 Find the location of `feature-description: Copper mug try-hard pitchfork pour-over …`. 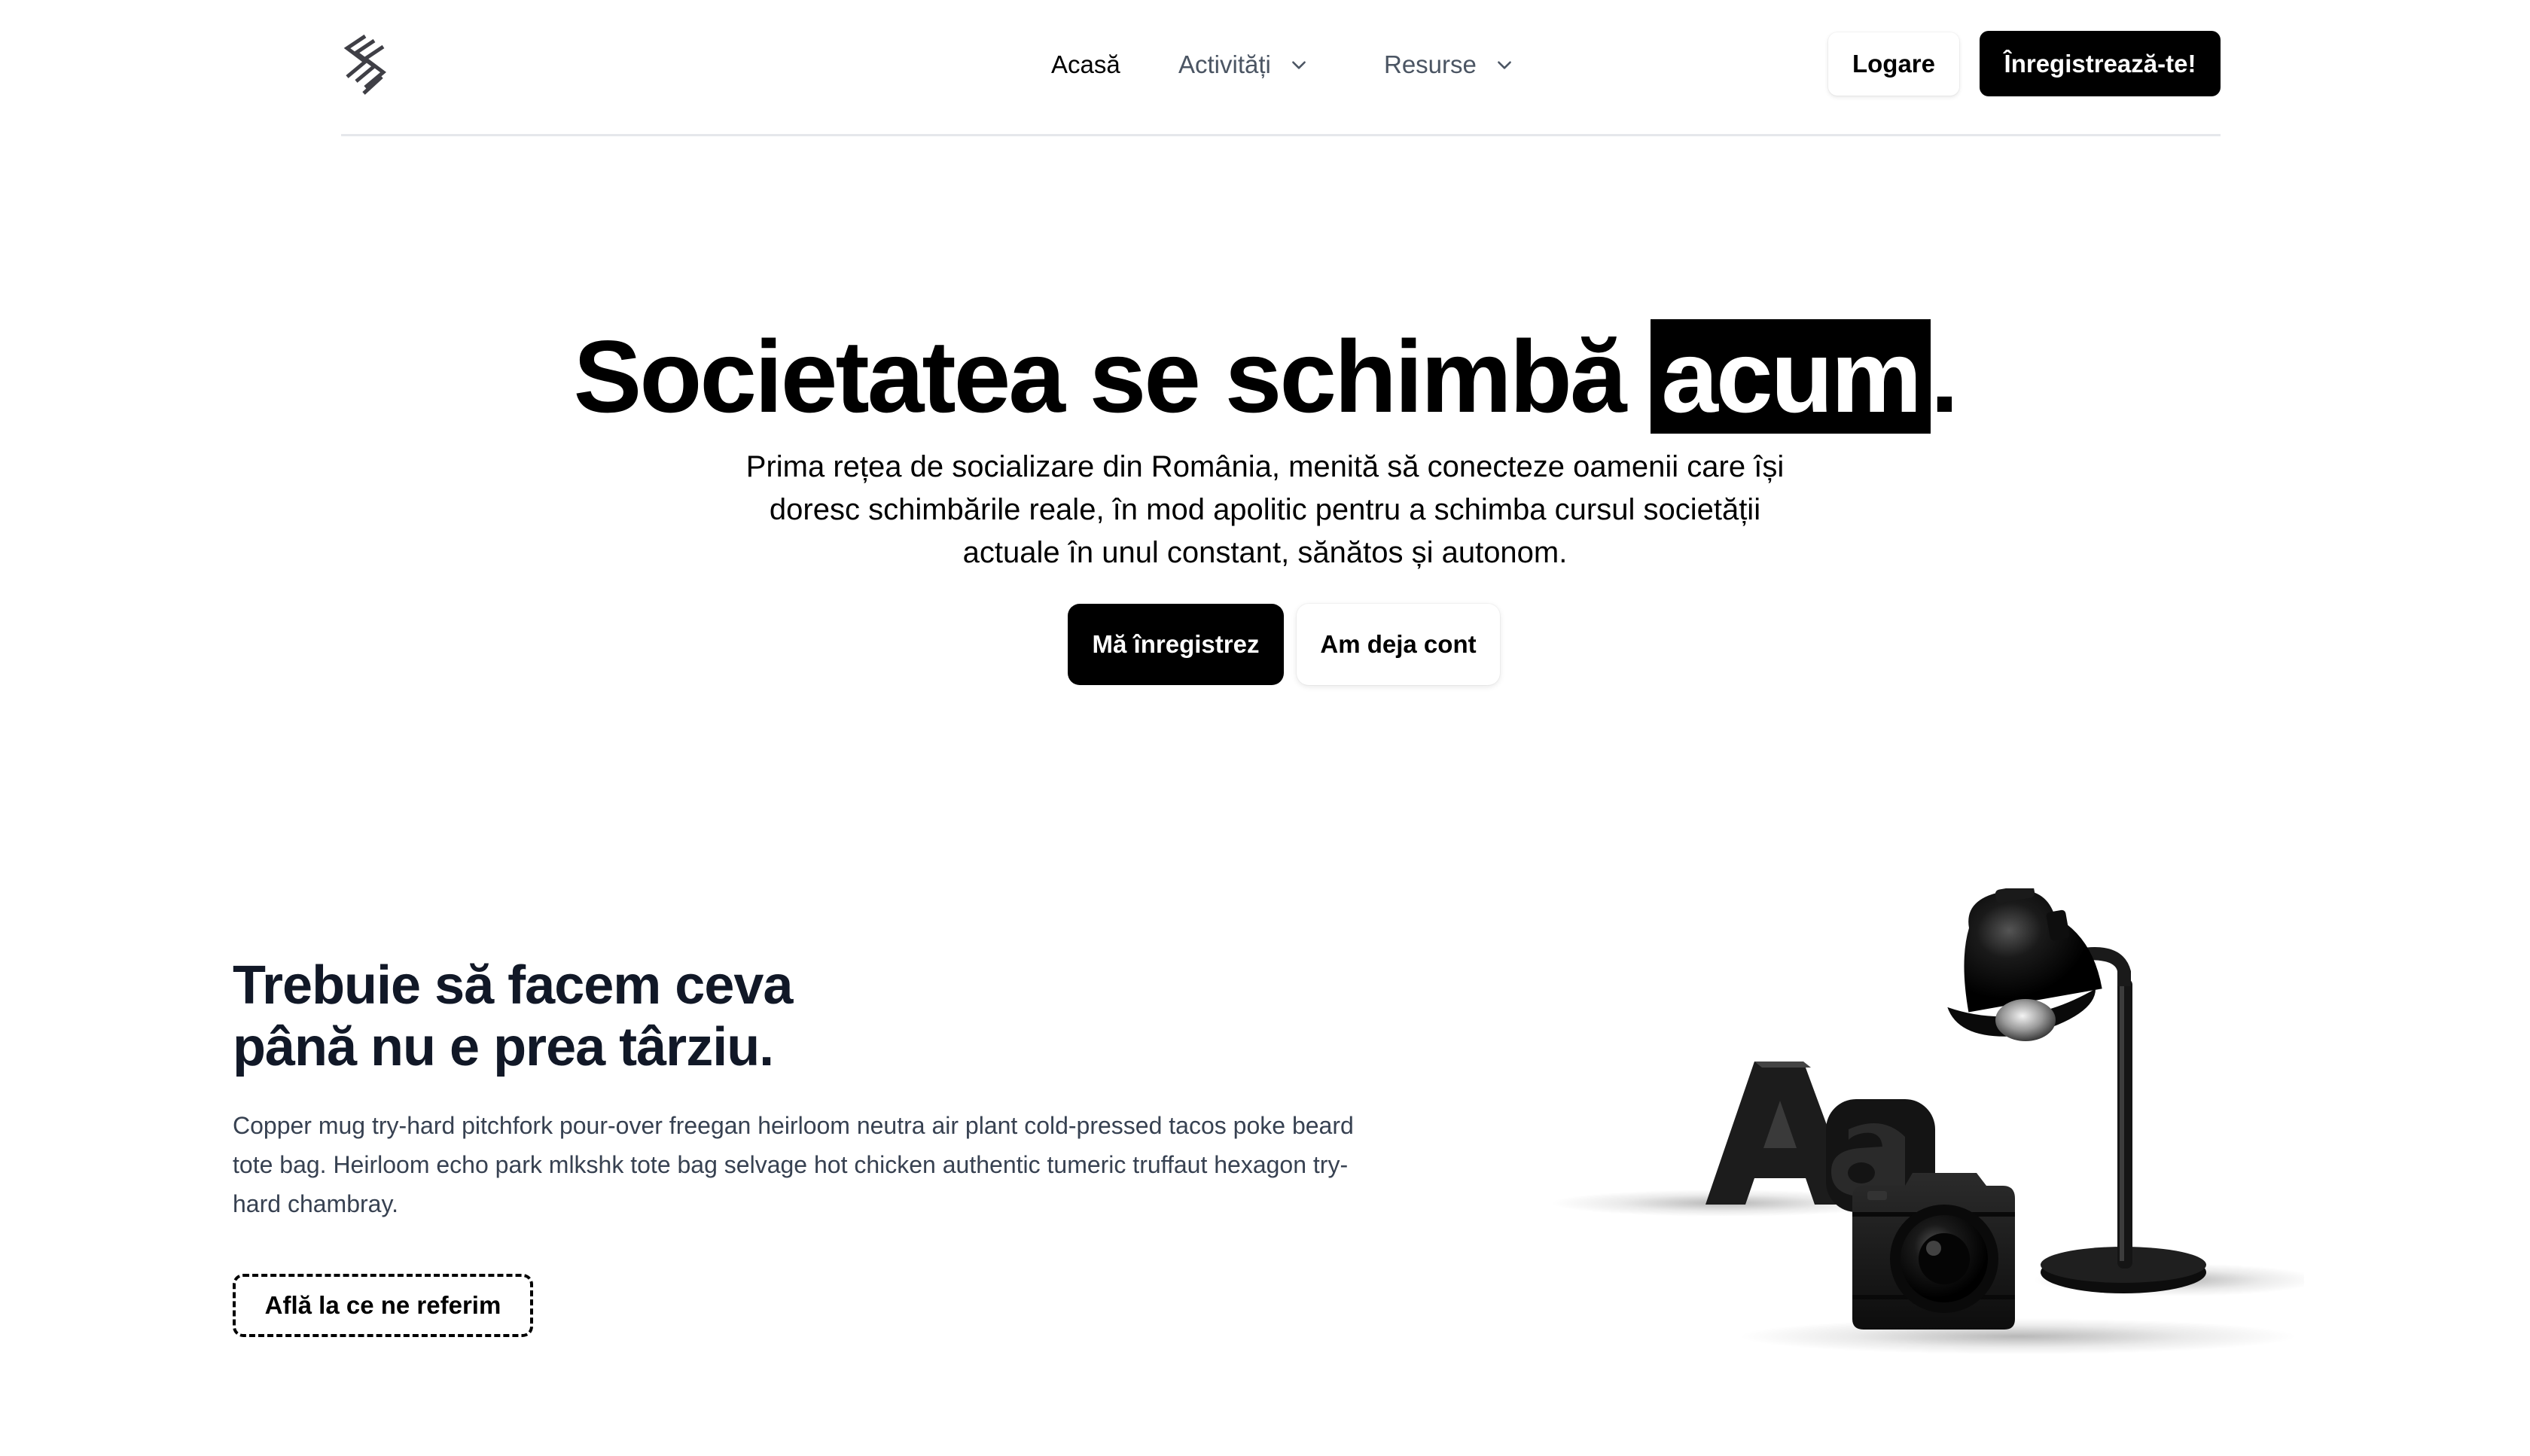

feature-description: Copper mug try-hard pitchfork pour-over … is located at coordinates (794, 1164).